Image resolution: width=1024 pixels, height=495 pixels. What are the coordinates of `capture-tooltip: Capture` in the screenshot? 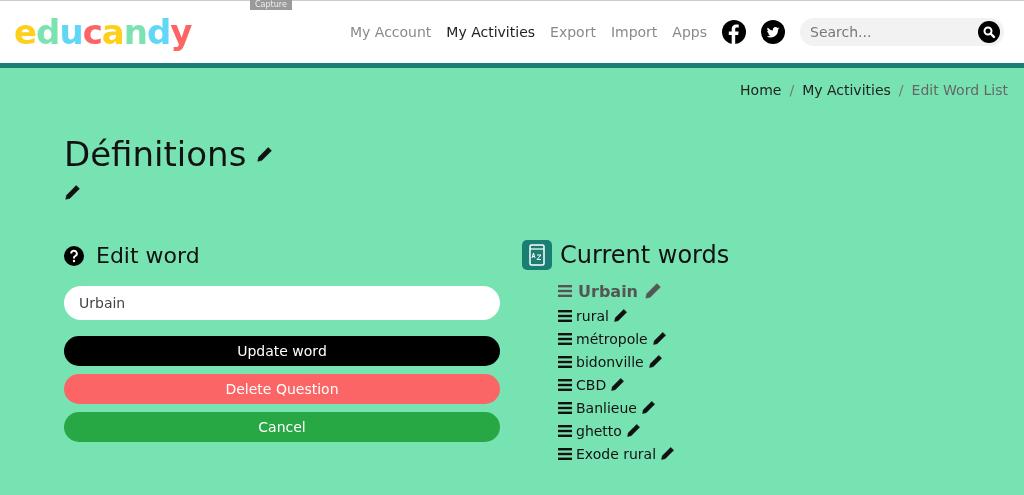 It's located at (271, 5).